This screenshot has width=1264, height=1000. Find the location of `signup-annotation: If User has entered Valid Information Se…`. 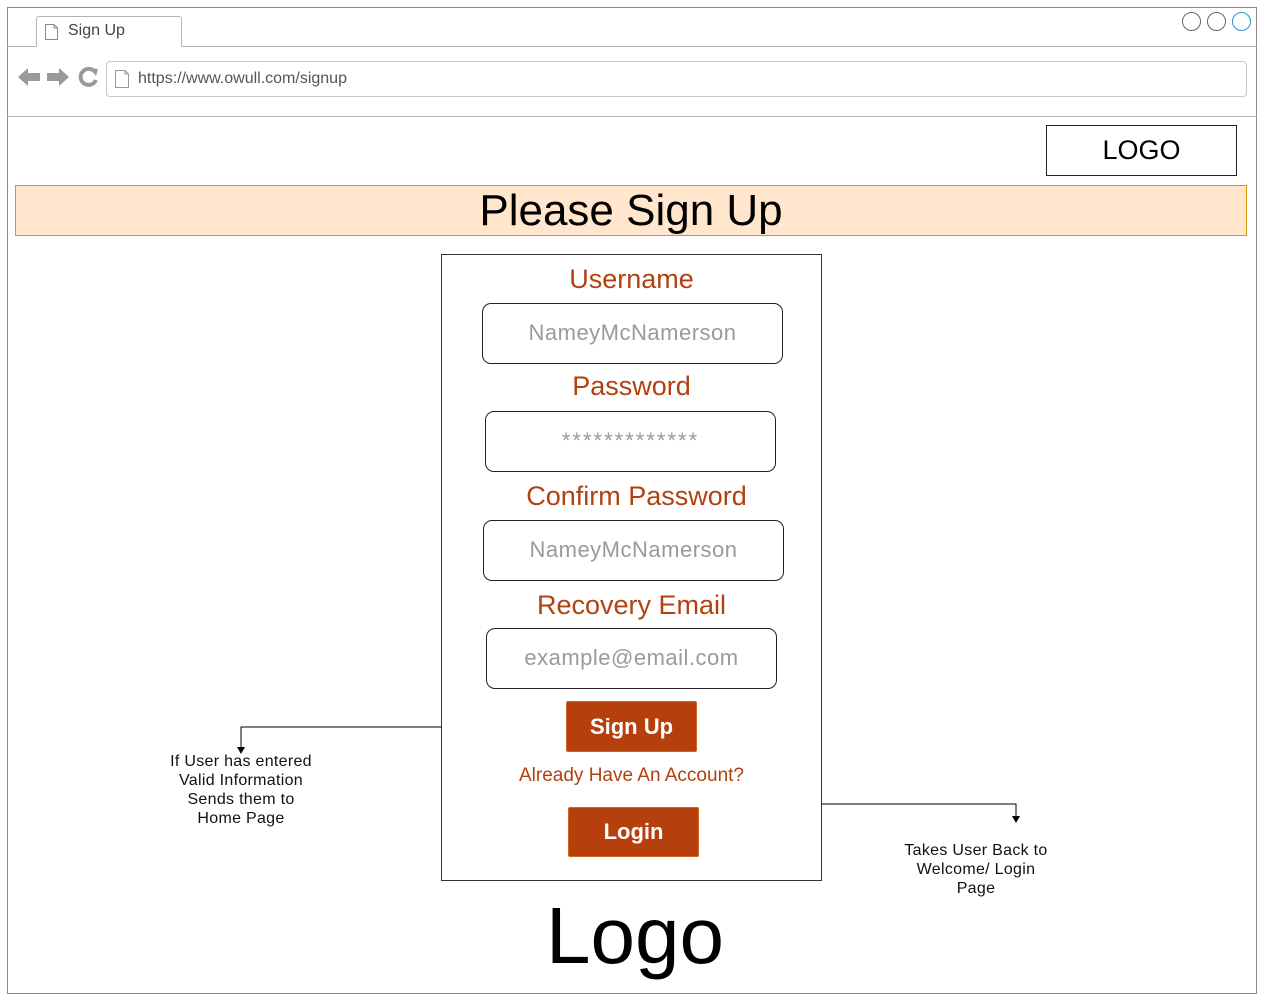

signup-annotation: If User has entered Valid Information Se… is located at coordinates (241, 790).